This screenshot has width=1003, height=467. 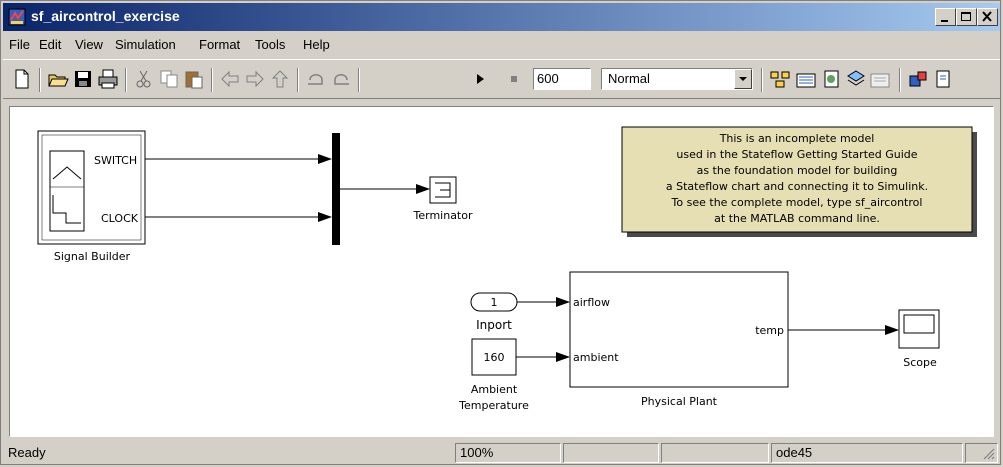 I want to click on back-arrow-icon, so click(x=230, y=79).